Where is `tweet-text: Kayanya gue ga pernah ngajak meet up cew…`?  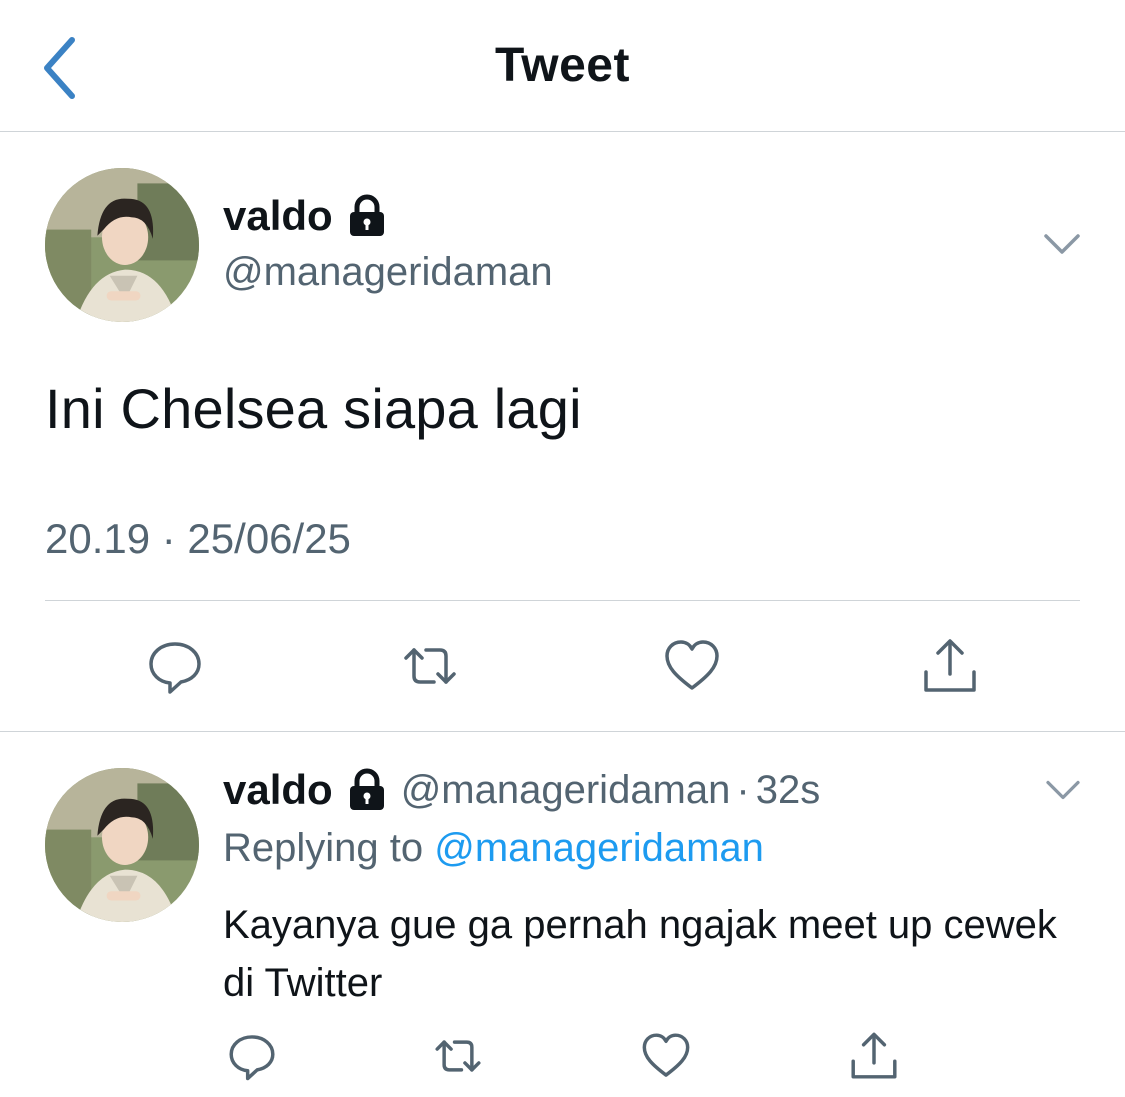
tweet-text: Kayanya gue ga pernah ngajak meet up cew… is located at coordinates (640, 954).